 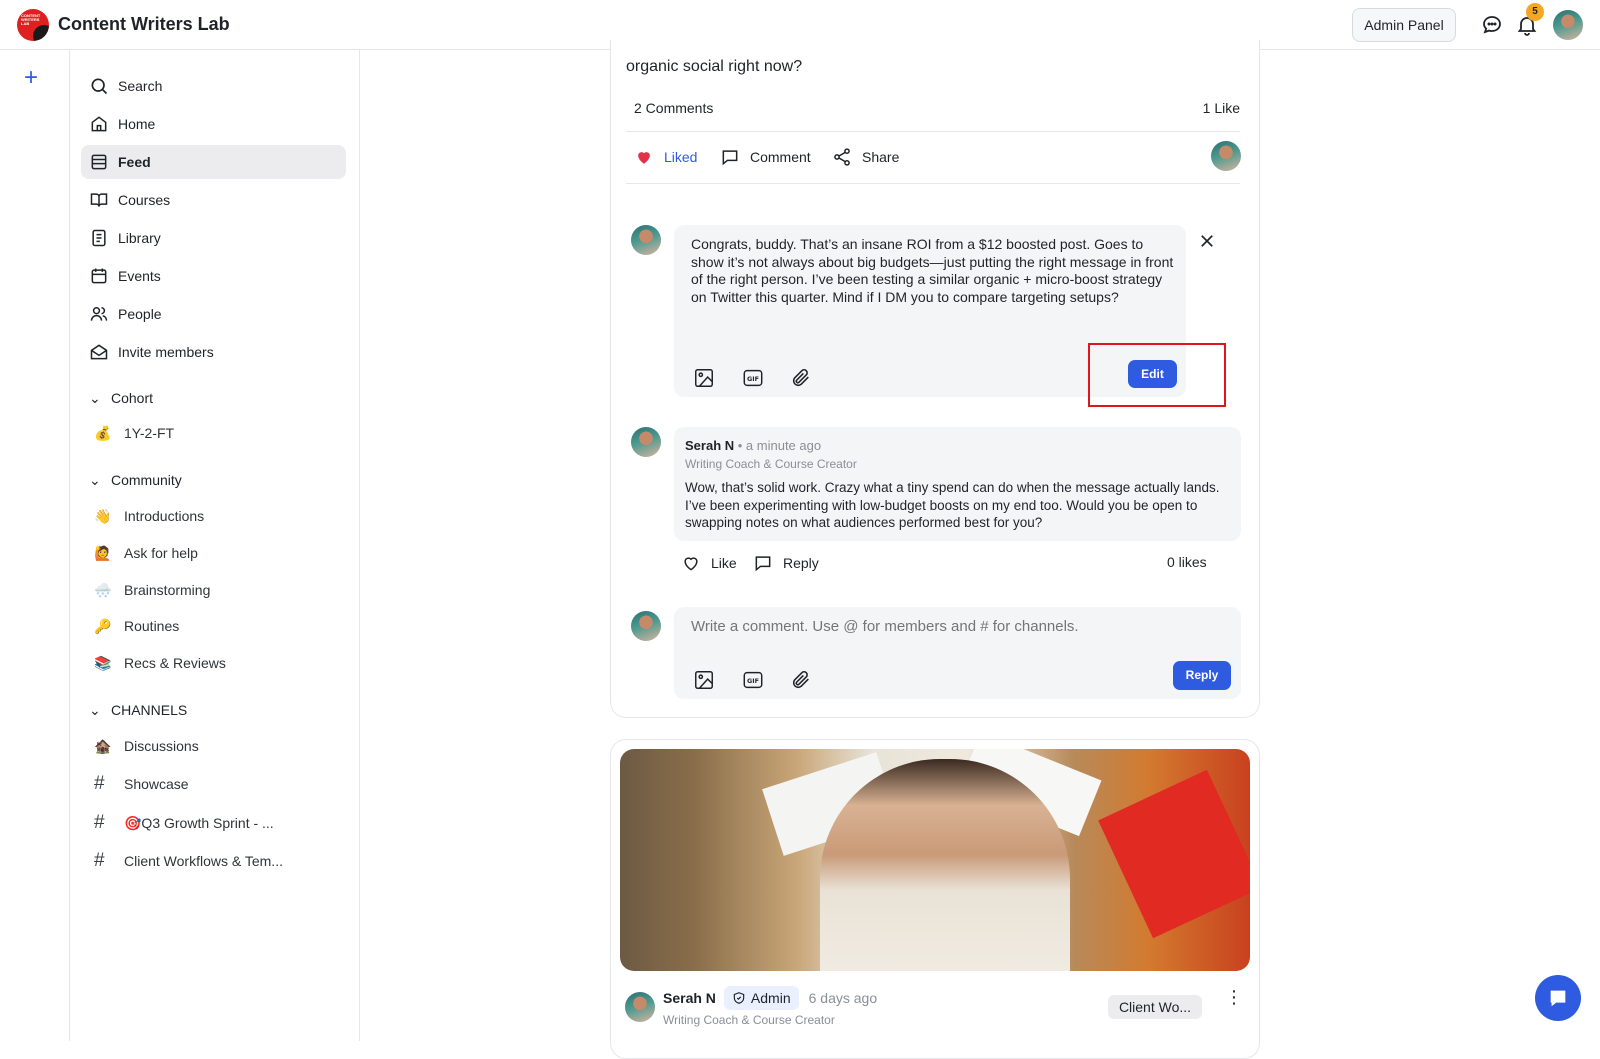 I want to click on close-icon, so click(x=1207, y=241).